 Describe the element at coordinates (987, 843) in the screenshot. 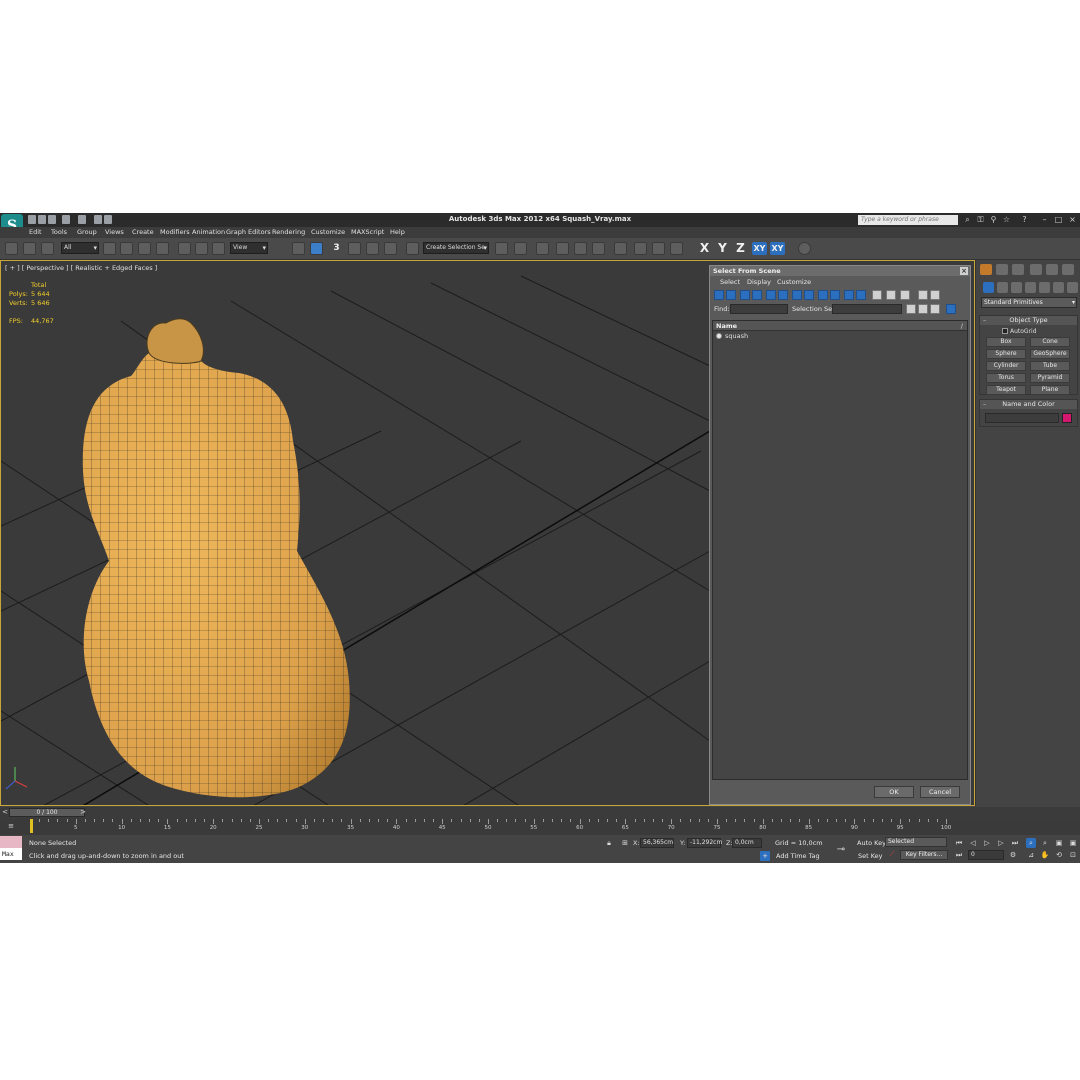

I see `play-icon: ▷` at that location.